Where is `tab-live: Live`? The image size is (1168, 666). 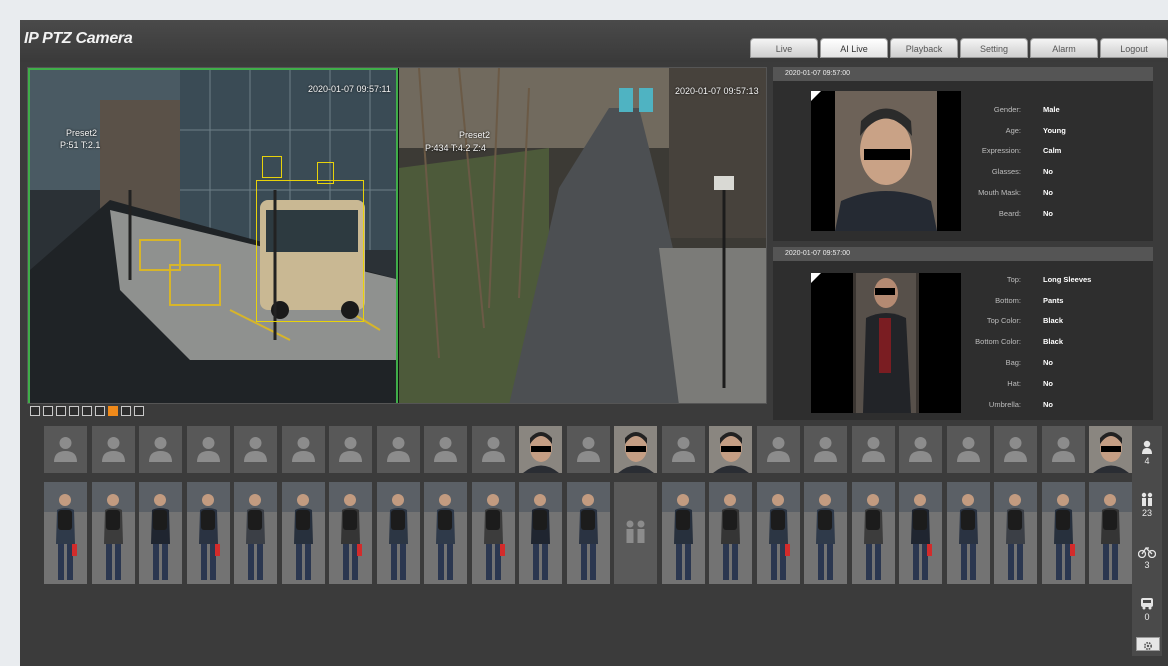 tab-live: Live is located at coordinates (784, 48).